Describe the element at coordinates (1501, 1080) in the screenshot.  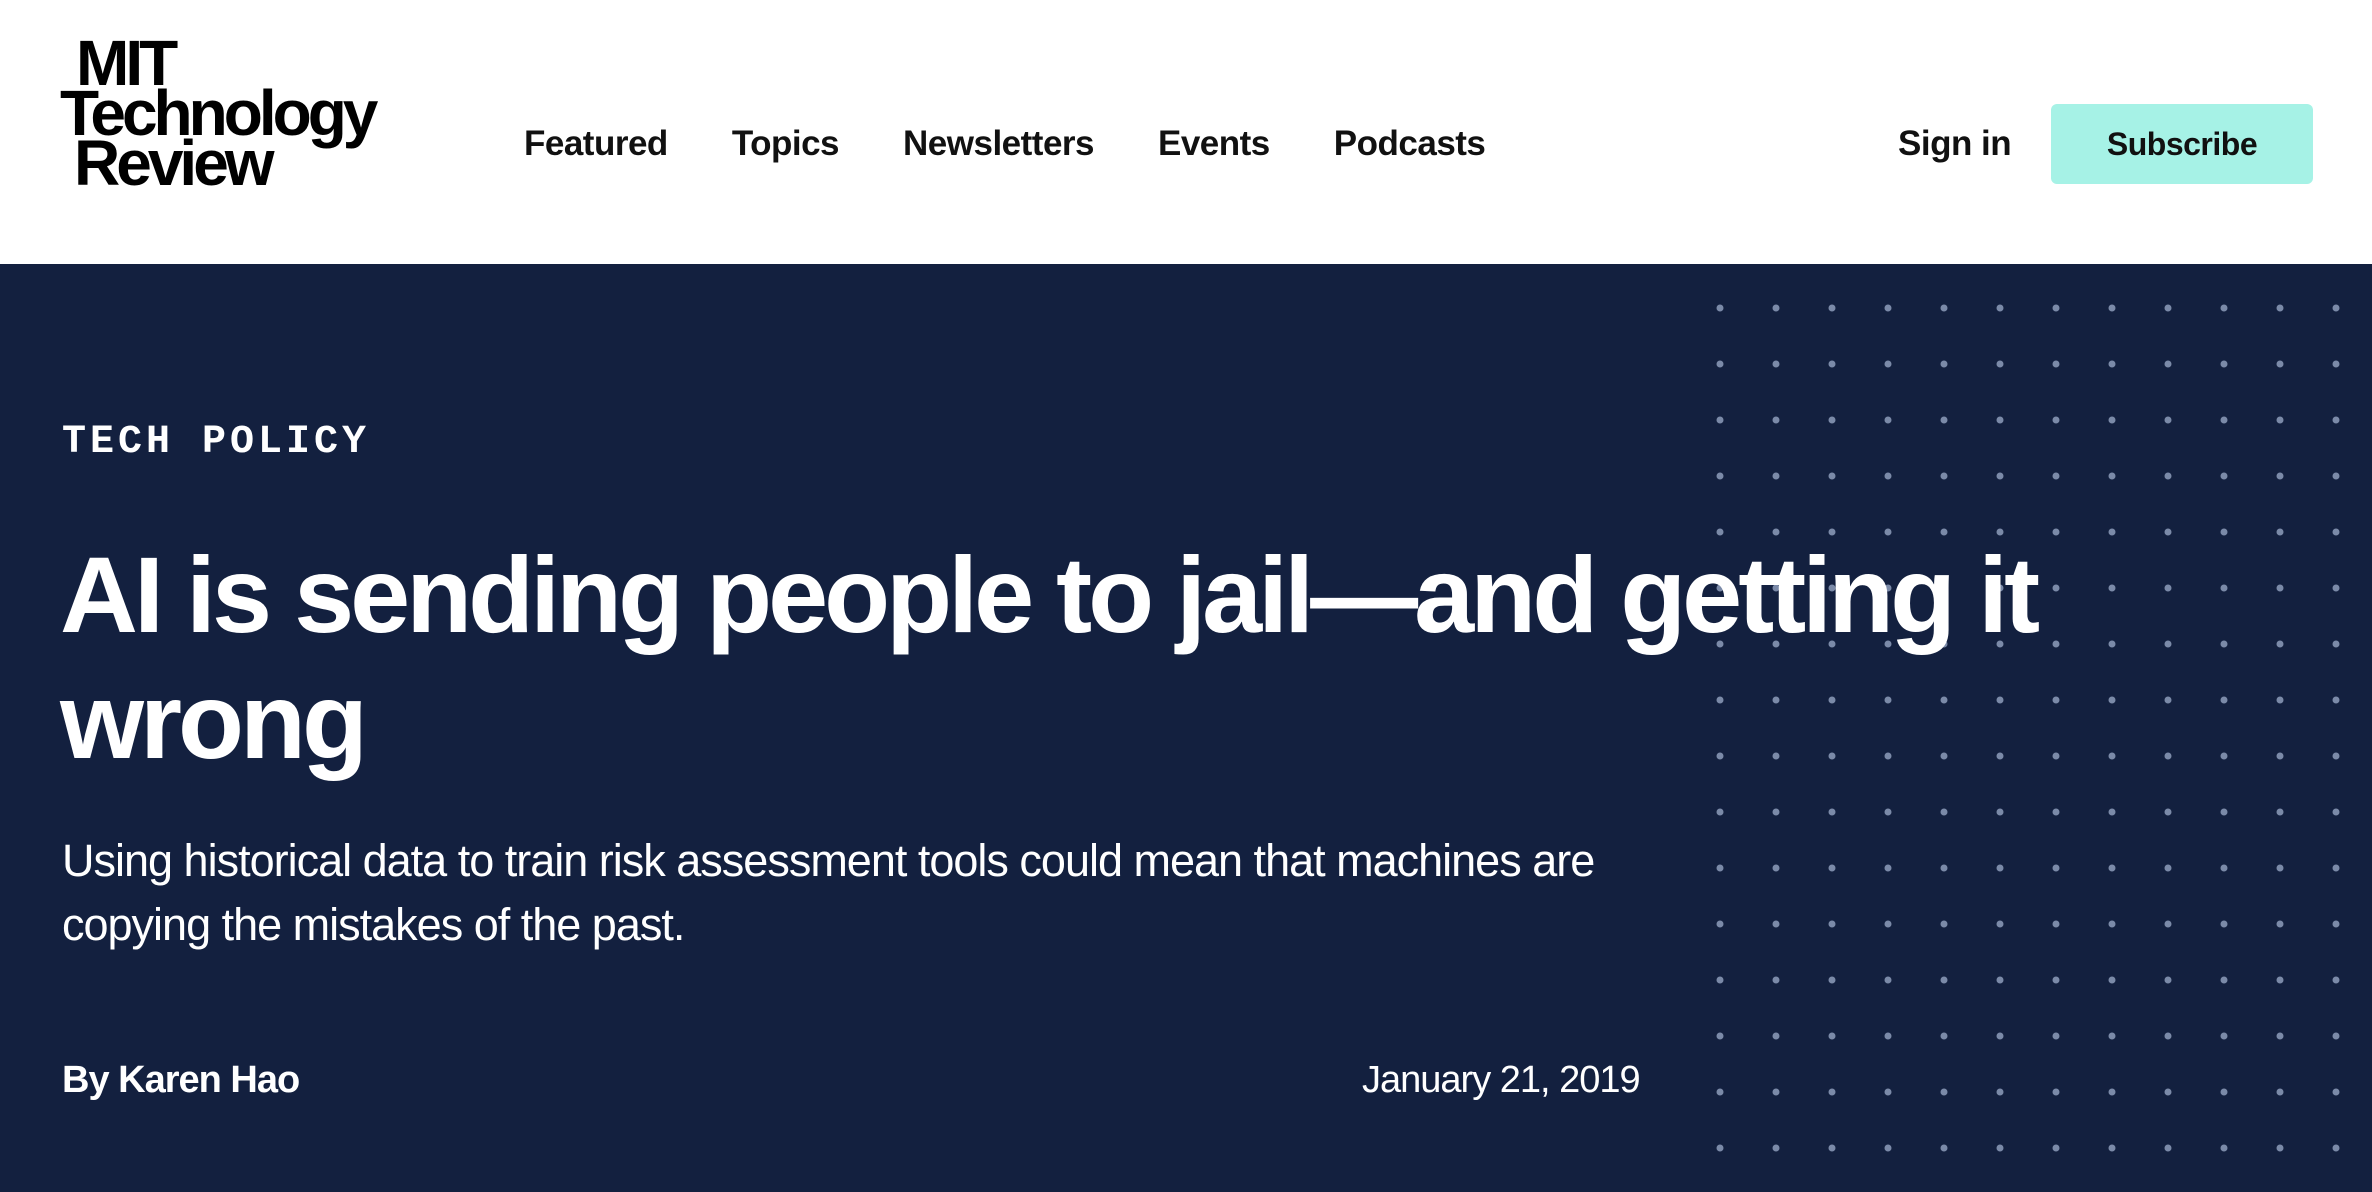
I see `publish-date: January 21, 2019` at that location.